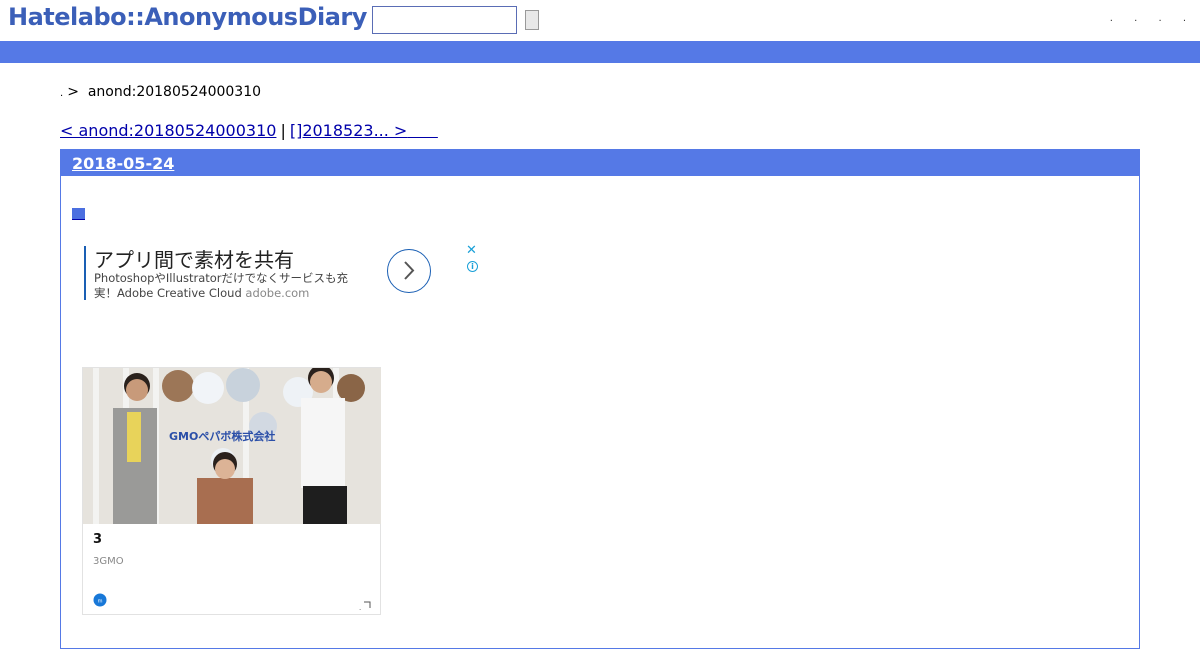  Describe the element at coordinates (1139, 18) in the screenshot. I see `header-links: . . . .` at that location.